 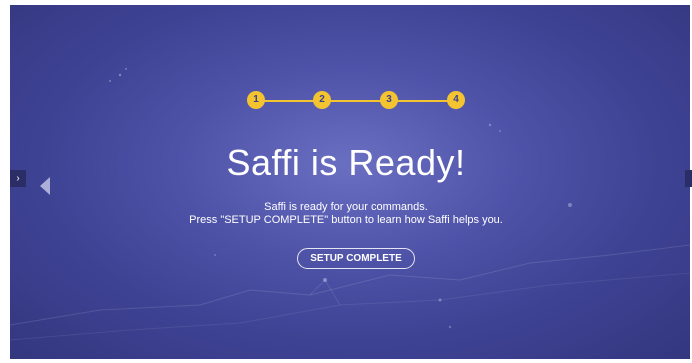 I want to click on step-4: 4, so click(x=456, y=100).